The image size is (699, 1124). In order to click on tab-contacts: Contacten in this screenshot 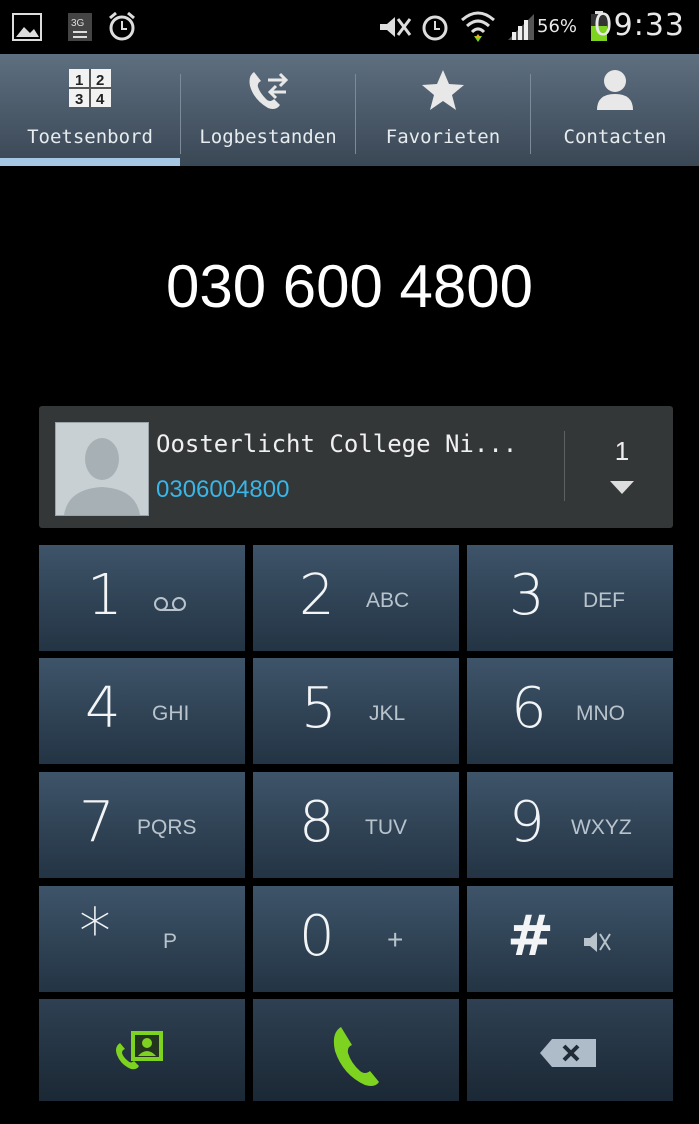, I will do `click(615, 110)`.